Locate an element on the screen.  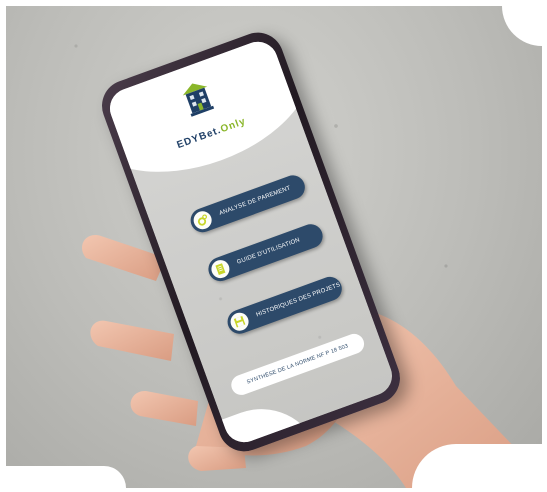
analyse-parement-button: ANALYSE DE PAREMENT is located at coordinates (248, 204).